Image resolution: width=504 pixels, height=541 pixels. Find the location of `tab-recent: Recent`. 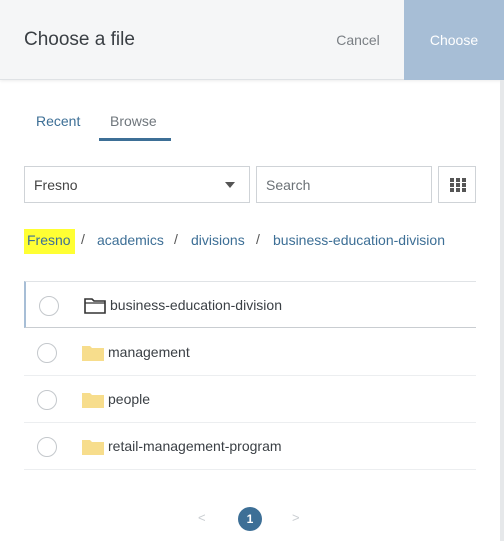

tab-recent: Recent is located at coordinates (58, 121).